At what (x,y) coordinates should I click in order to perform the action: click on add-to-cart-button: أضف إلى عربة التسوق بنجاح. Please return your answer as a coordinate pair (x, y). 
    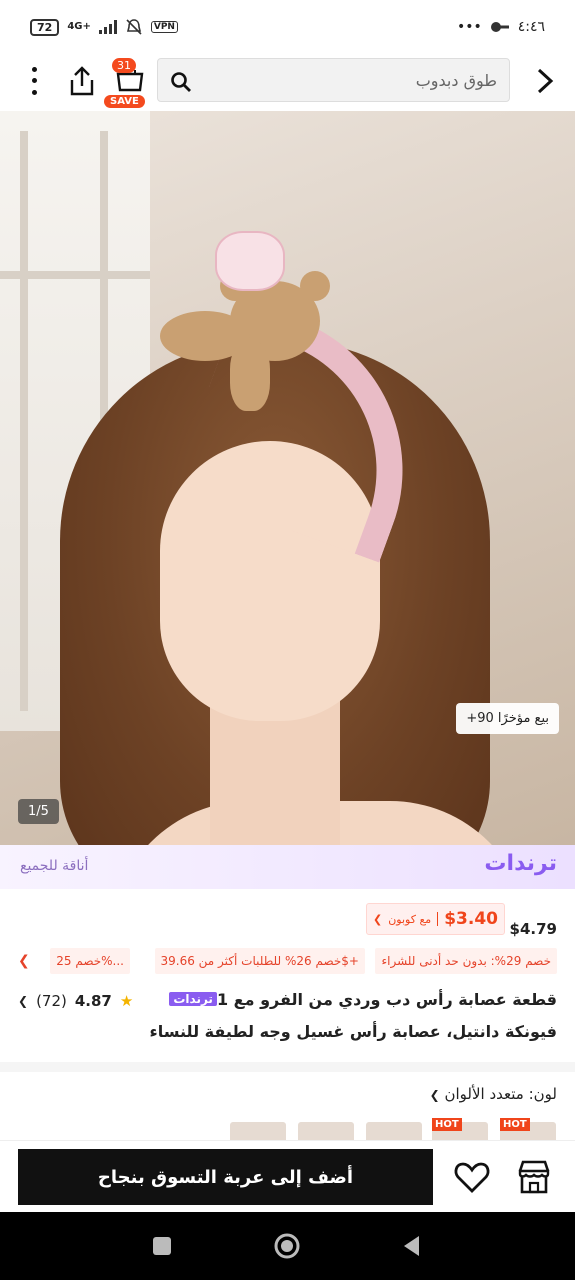
    Looking at the image, I should click on (225, 1177).